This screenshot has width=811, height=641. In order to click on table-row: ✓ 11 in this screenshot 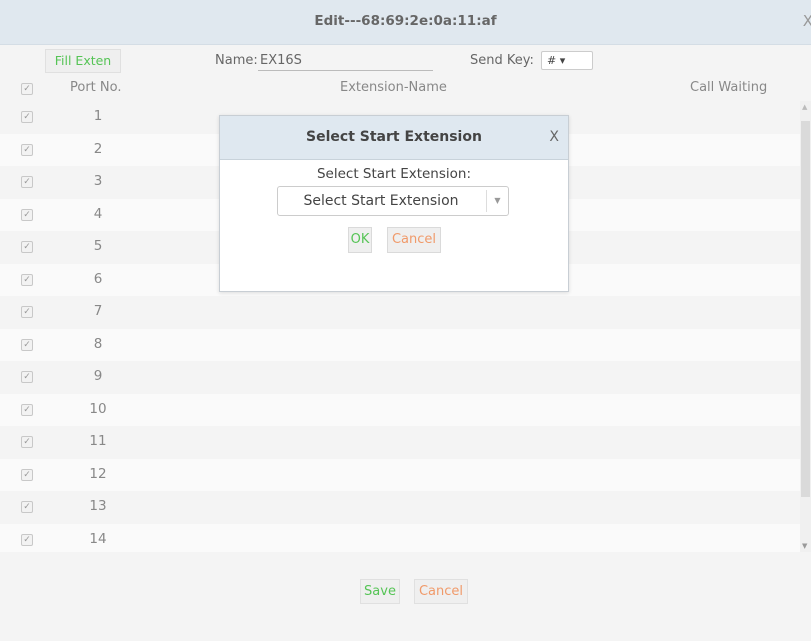, I will do `click(400, 442)`.